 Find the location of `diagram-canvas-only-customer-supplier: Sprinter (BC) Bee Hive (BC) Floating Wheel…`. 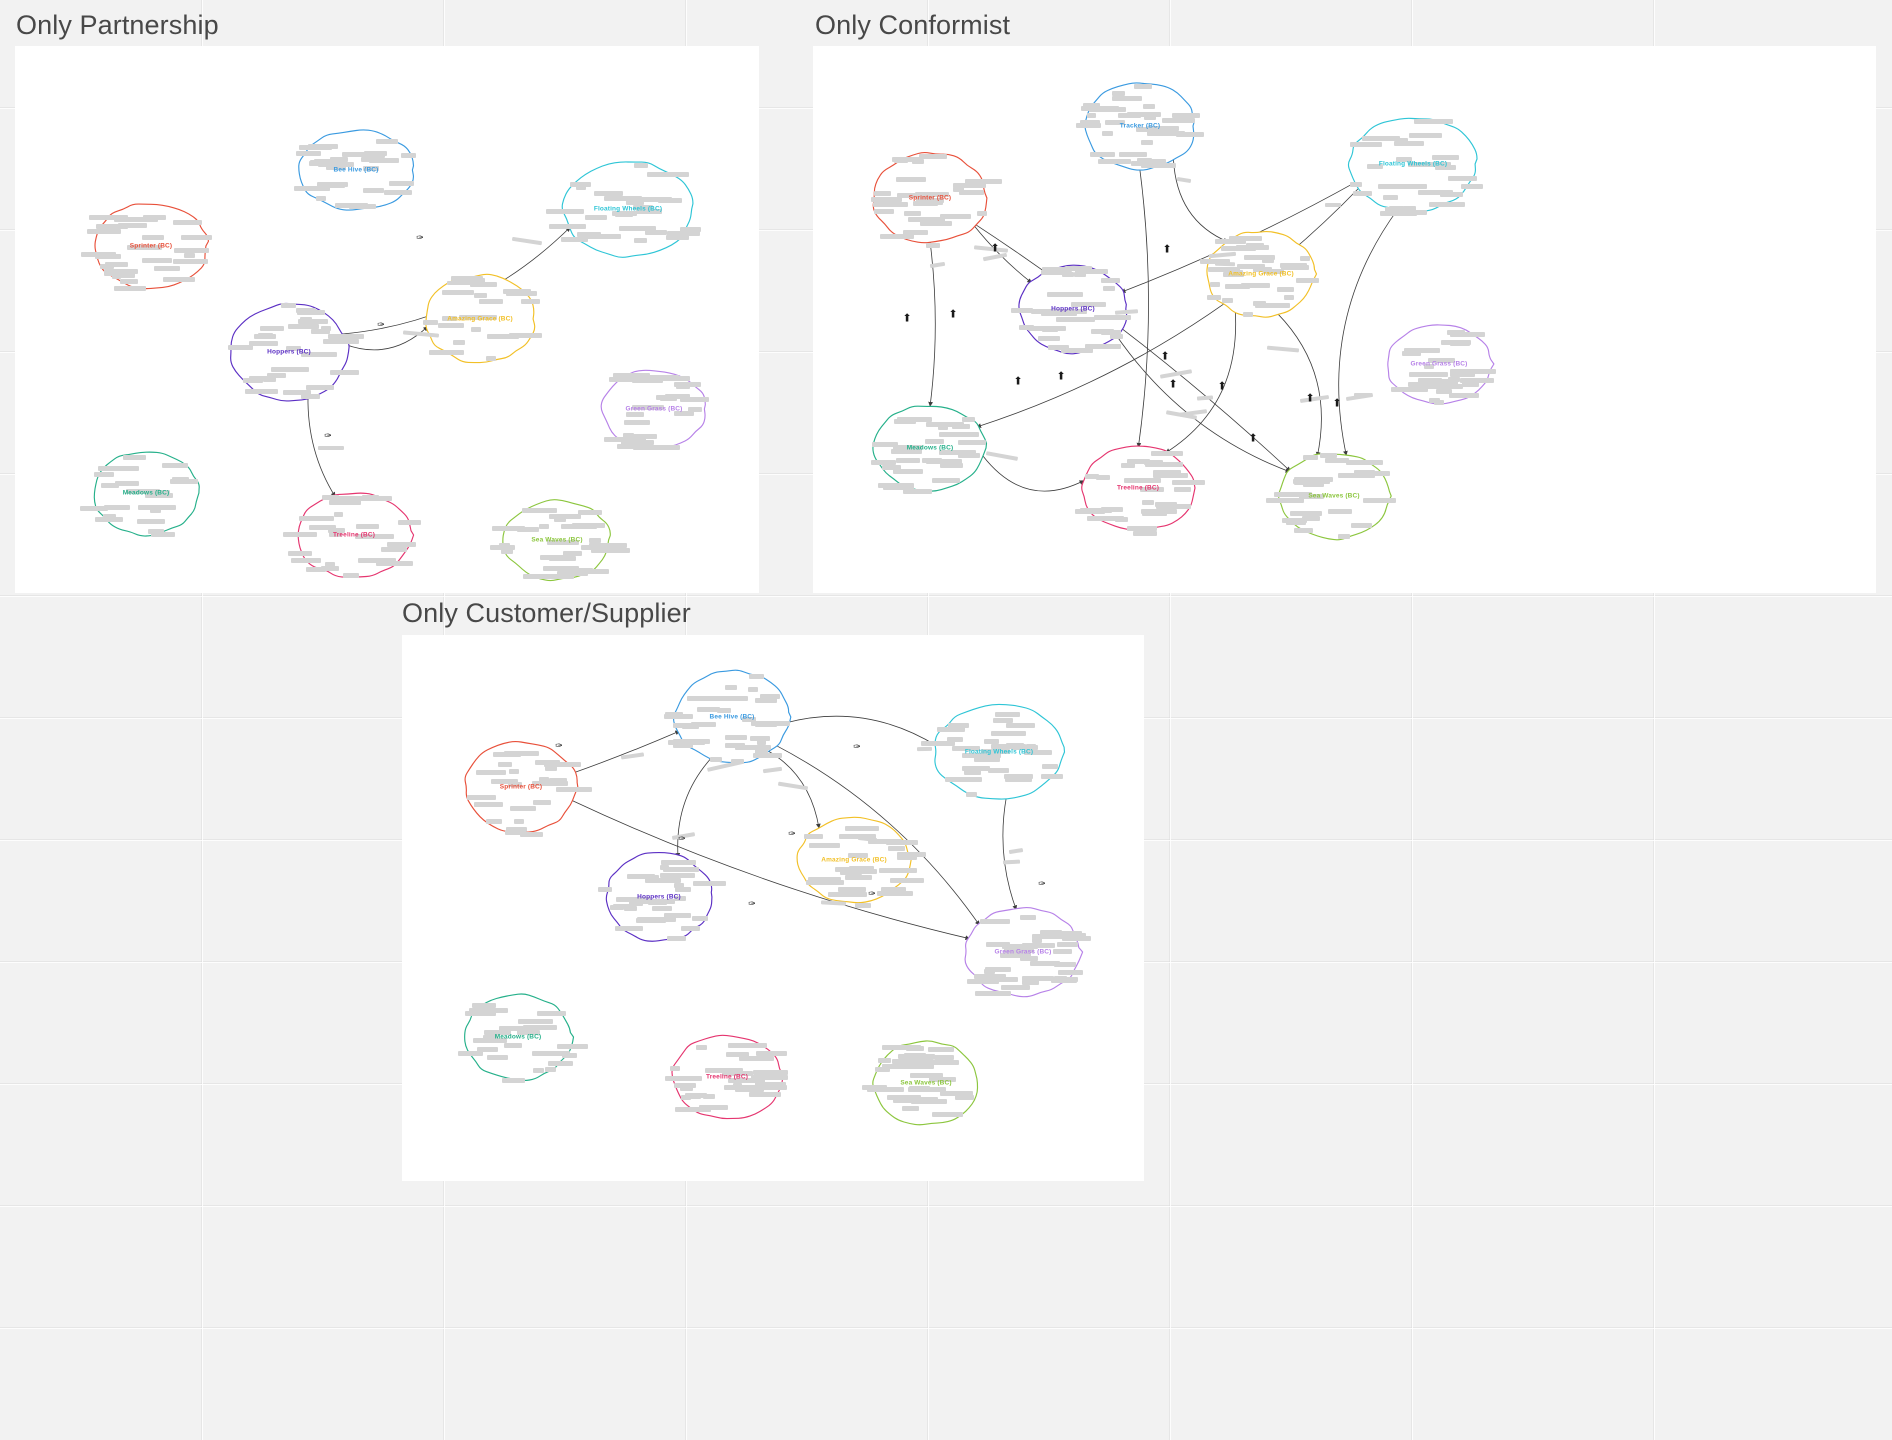

diagram-canvas-only-customer-supplier: Sprinter (BC) Bee Hive (BC) Floating Wheel… is located at coordinates (773, 908).